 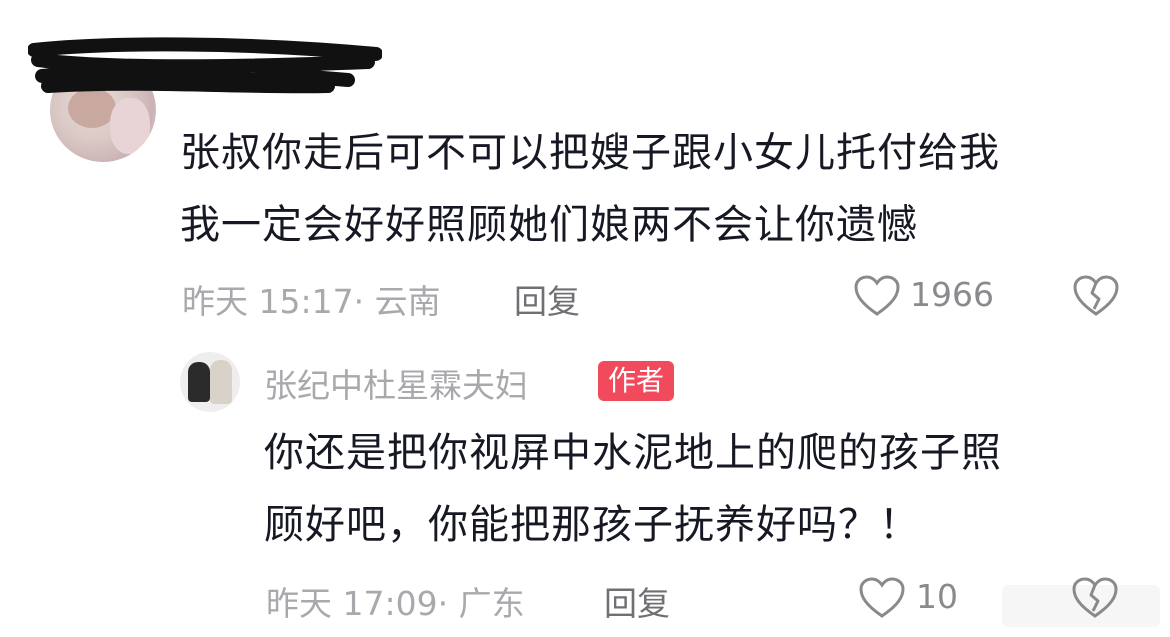 What do you see at coordinates (395, 603) in the screenshot?
I see `reply-time-location: 昨天 17:09· 广东` at bounding box center [395, 603].